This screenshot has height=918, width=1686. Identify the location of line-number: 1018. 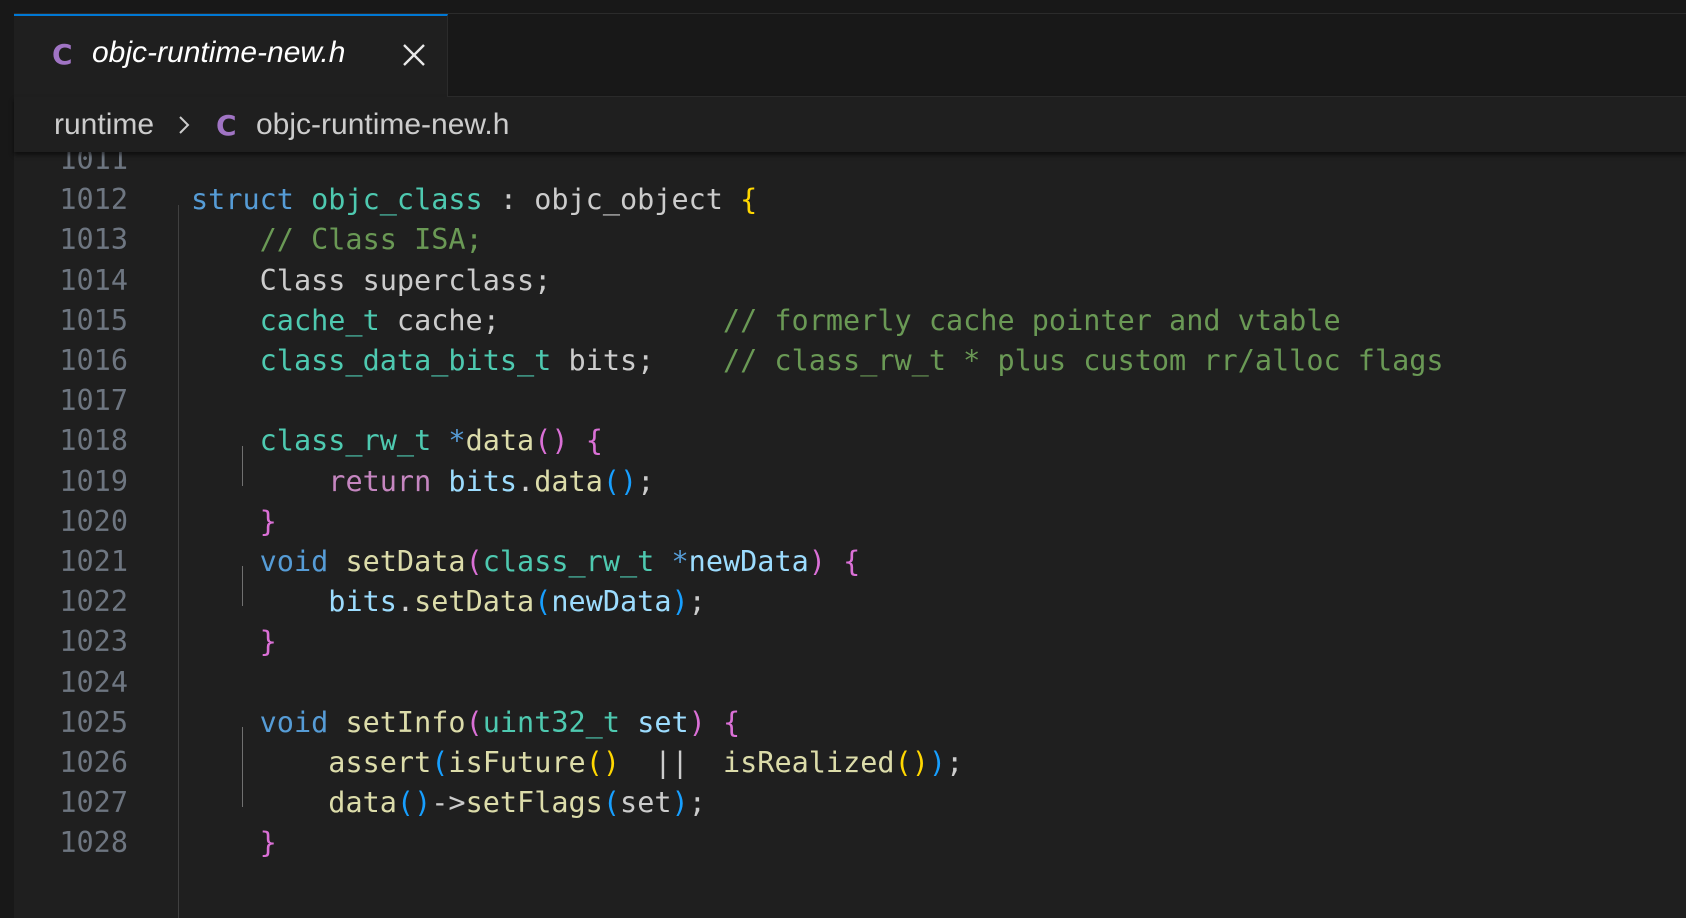
(93, 441).